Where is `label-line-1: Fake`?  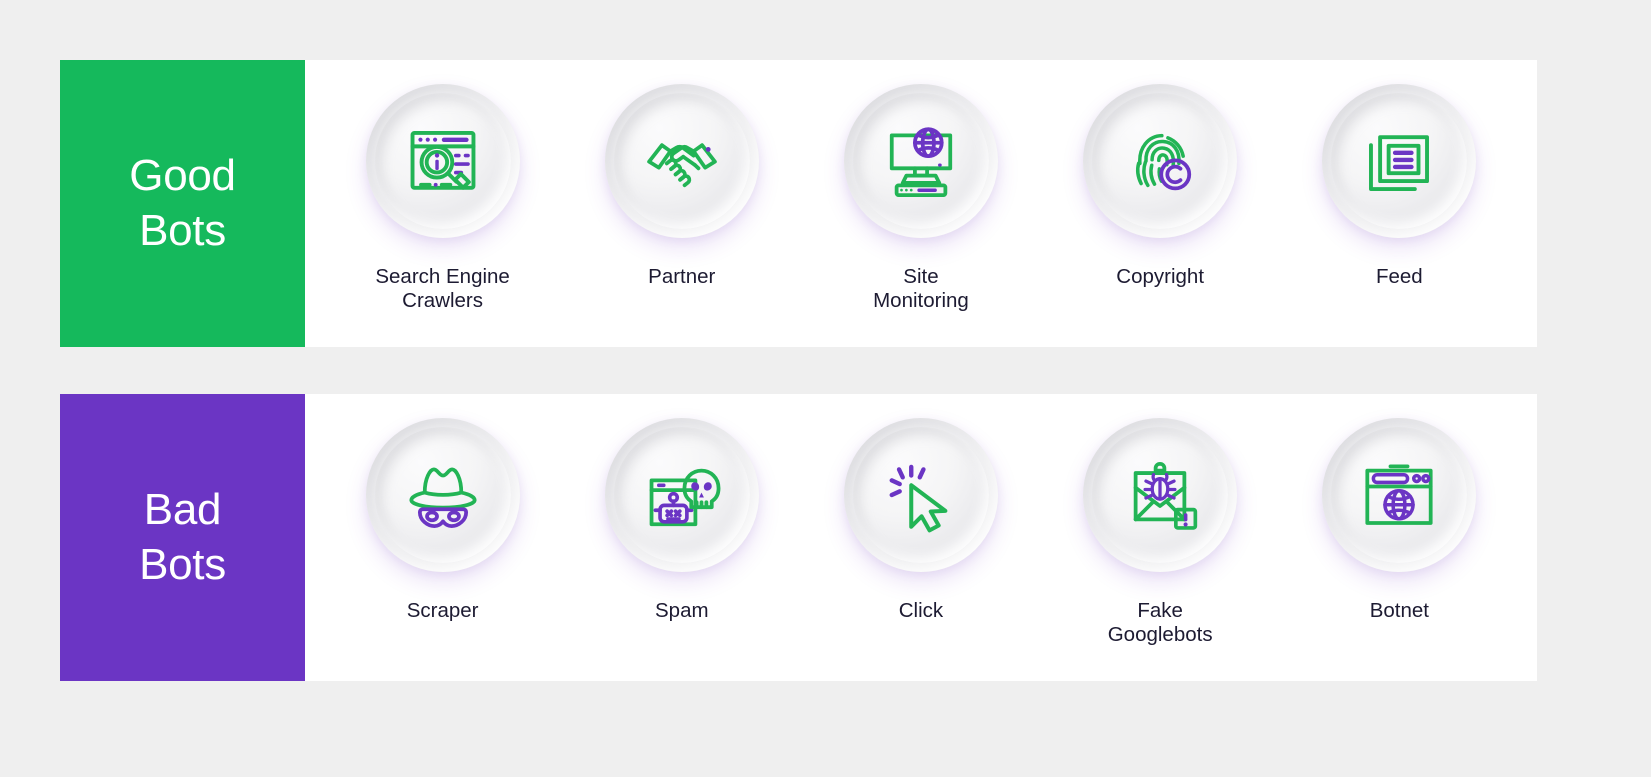 label-line-1: Fake is located at coordinates (1160, 610).